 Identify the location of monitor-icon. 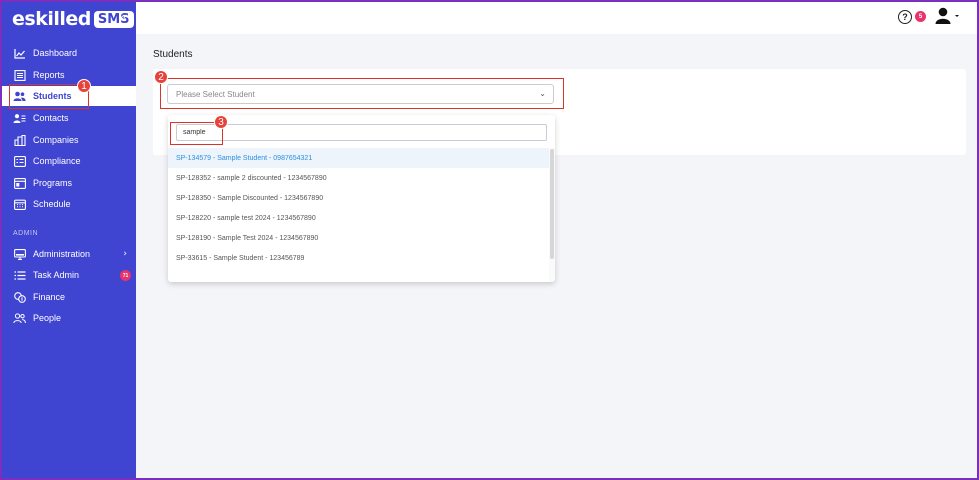
(19, 254).